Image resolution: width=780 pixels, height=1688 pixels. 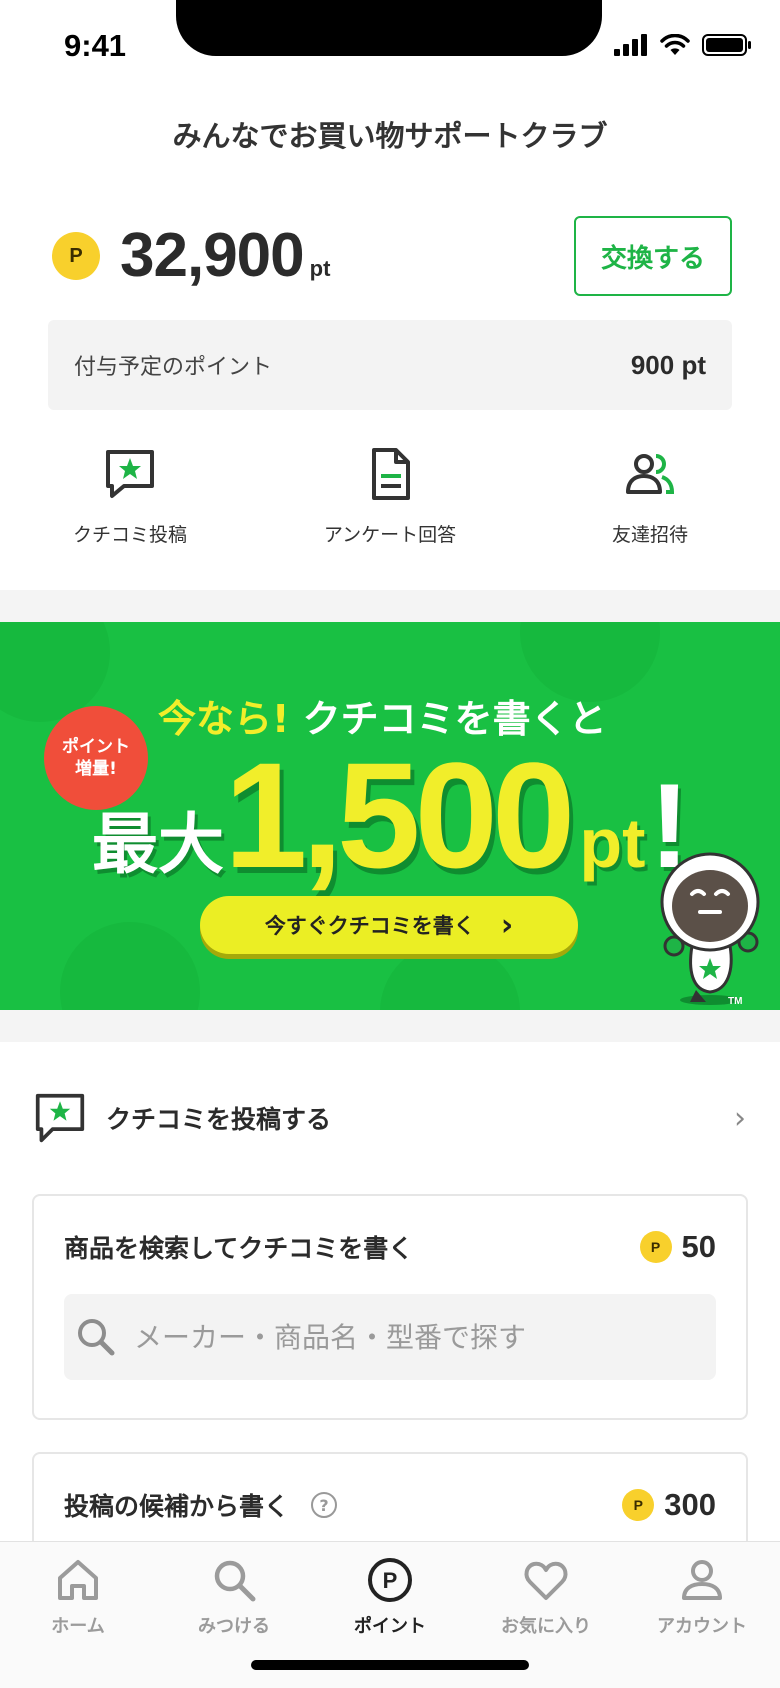 I want to click on status-icons, so click(x=683, y=45).